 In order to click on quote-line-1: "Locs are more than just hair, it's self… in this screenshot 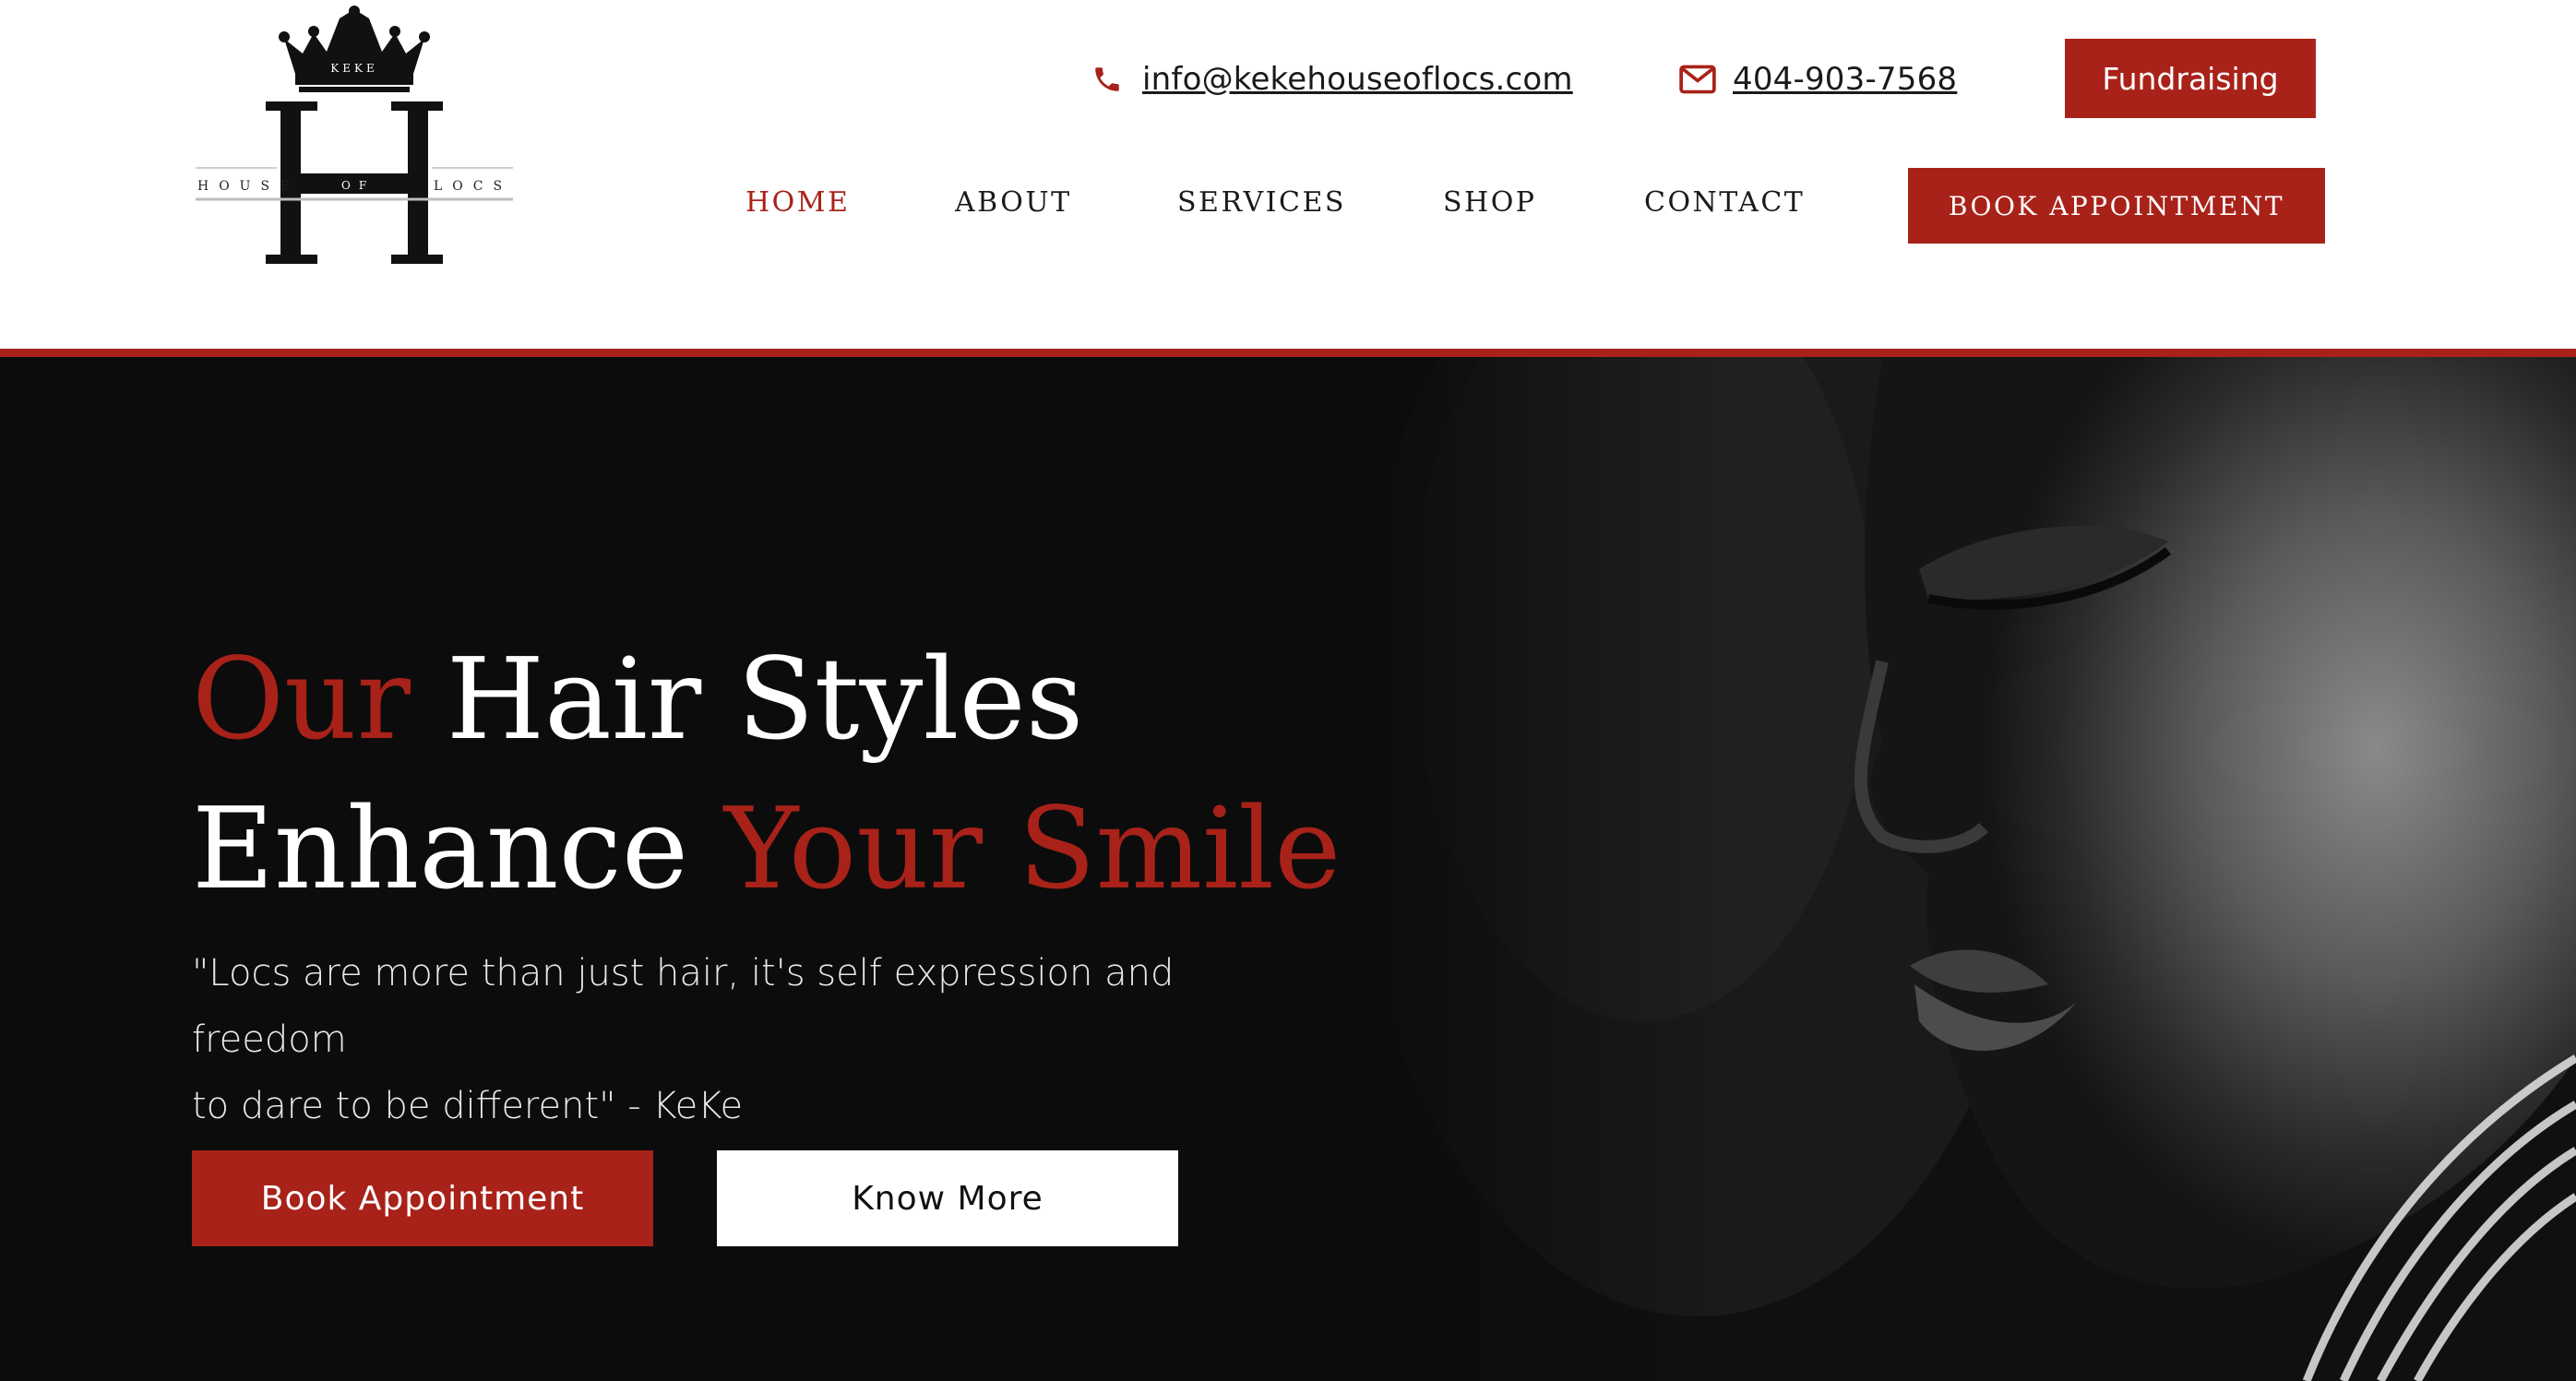, I will do `click(684, 1006)`.